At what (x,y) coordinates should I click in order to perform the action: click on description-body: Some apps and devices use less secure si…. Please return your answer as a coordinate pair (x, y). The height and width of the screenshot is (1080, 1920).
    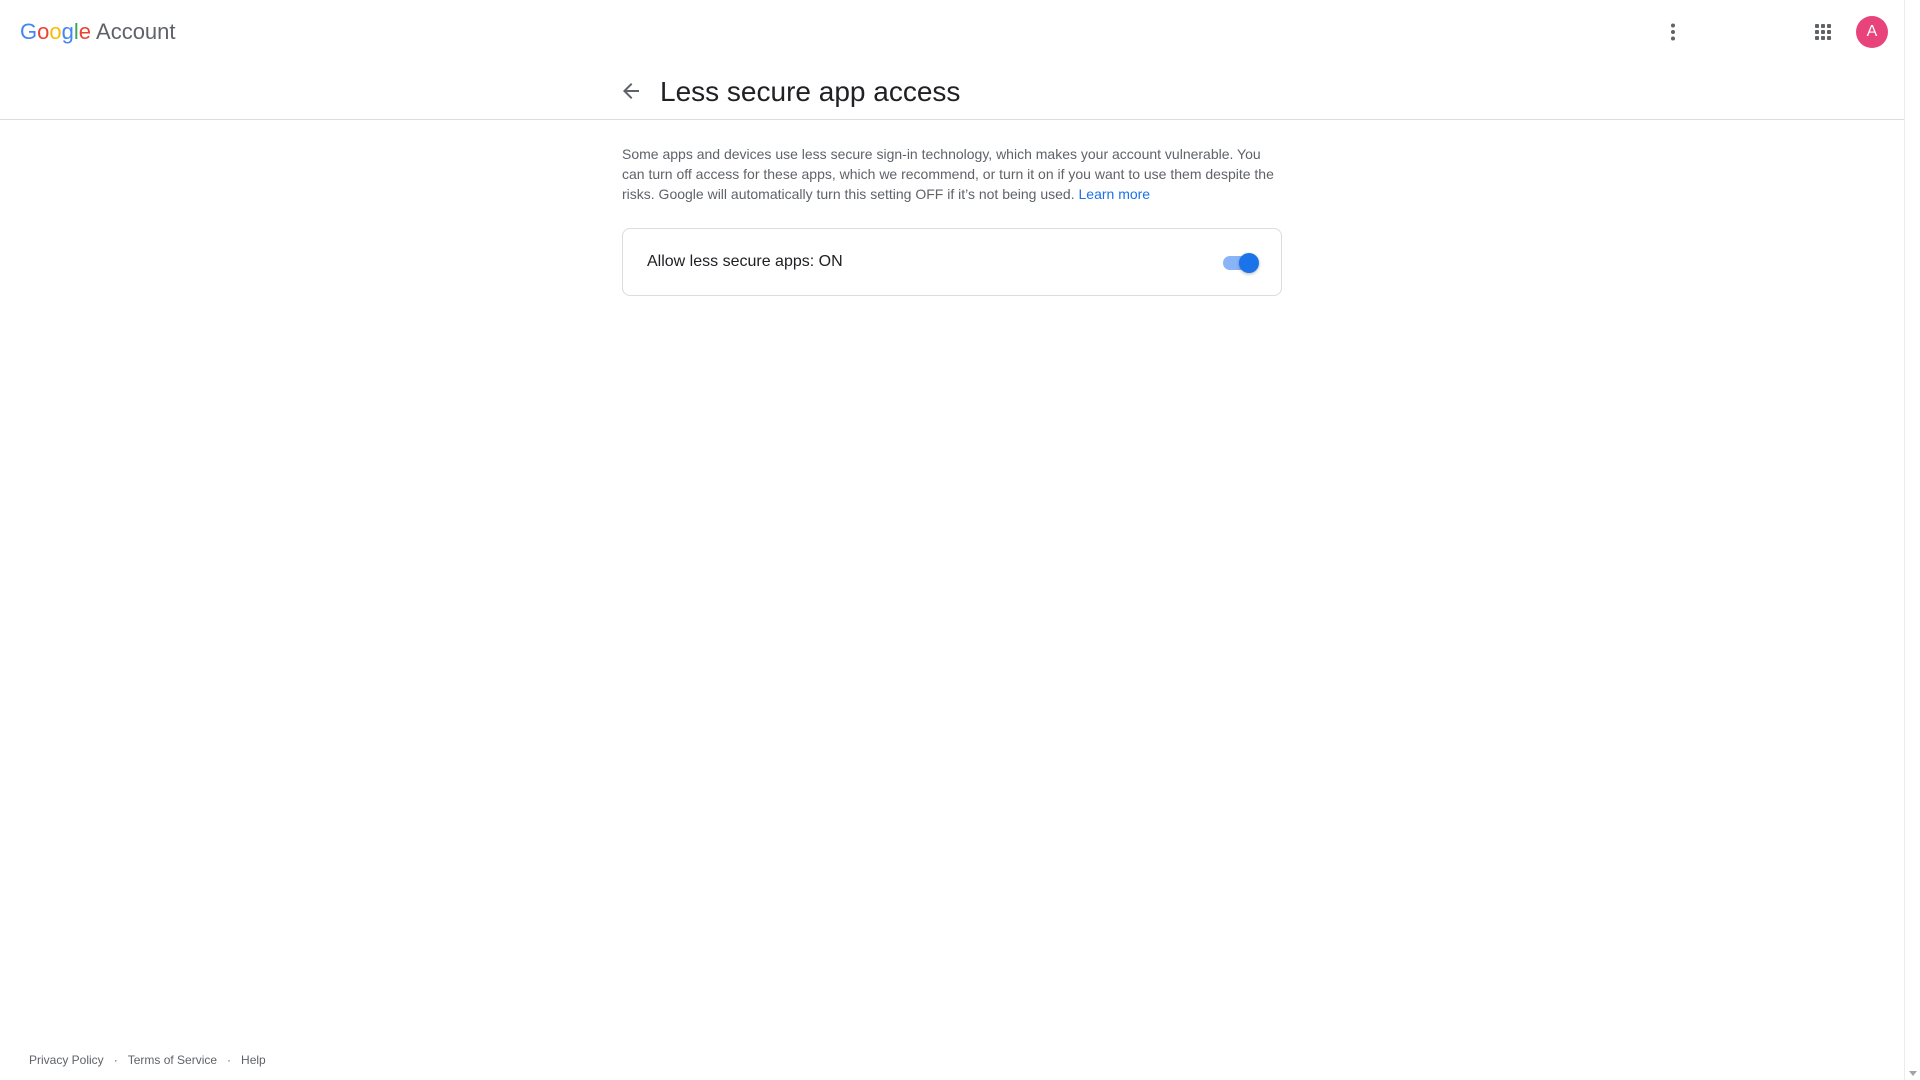
    Looking at the image, I should click on (948, 174).